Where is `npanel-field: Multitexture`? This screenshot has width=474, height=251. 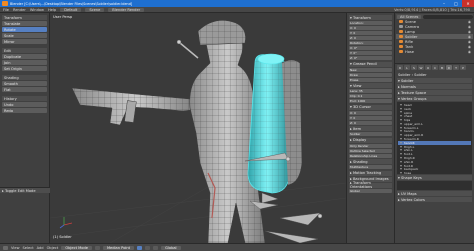 npanel-field: Multitexture is located at coordinates (370, 167).